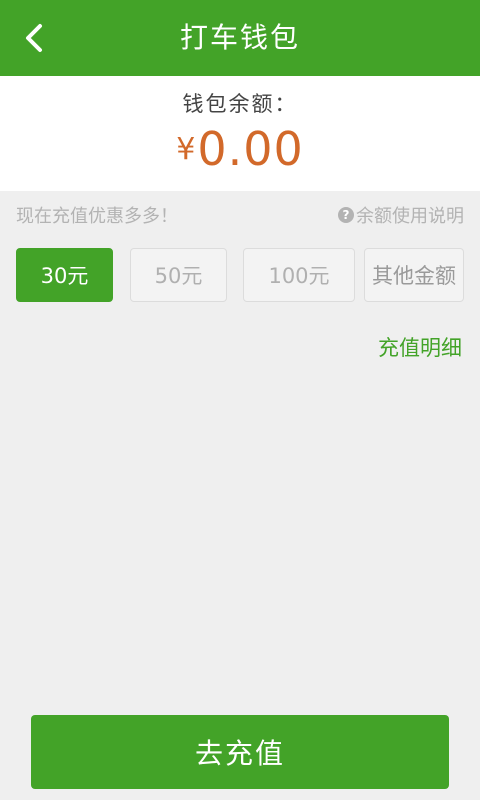  I want to click on amount-option-50: 50元, so click(178, 275).